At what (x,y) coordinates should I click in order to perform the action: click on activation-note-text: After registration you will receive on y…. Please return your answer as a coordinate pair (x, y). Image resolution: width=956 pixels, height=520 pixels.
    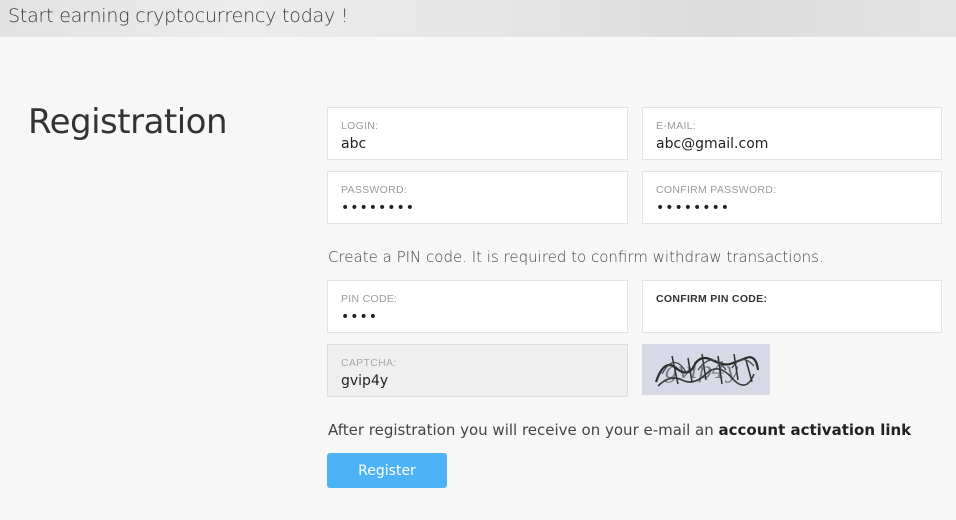
    Looking at the image, I should click on (523, 430).